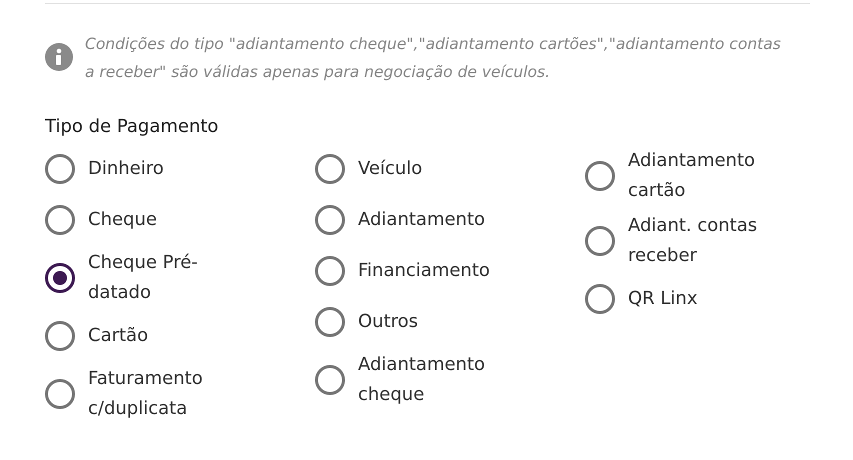  Describe the element at coordinates (406, 322) in the screenshot. I see `payment-type-radio: Outros` at that location.